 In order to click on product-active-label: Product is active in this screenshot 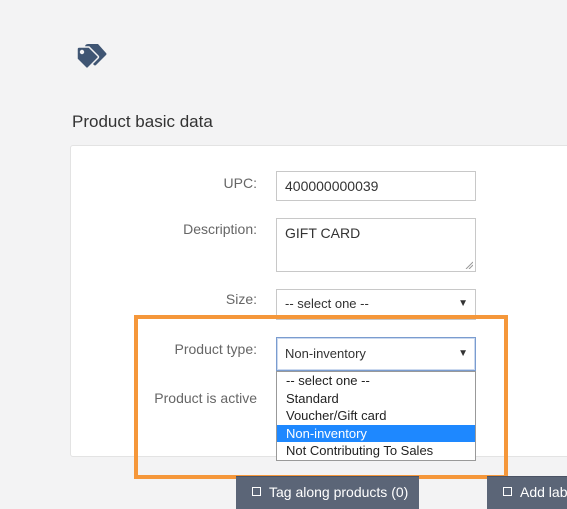, I will do `click(205, 398)`.